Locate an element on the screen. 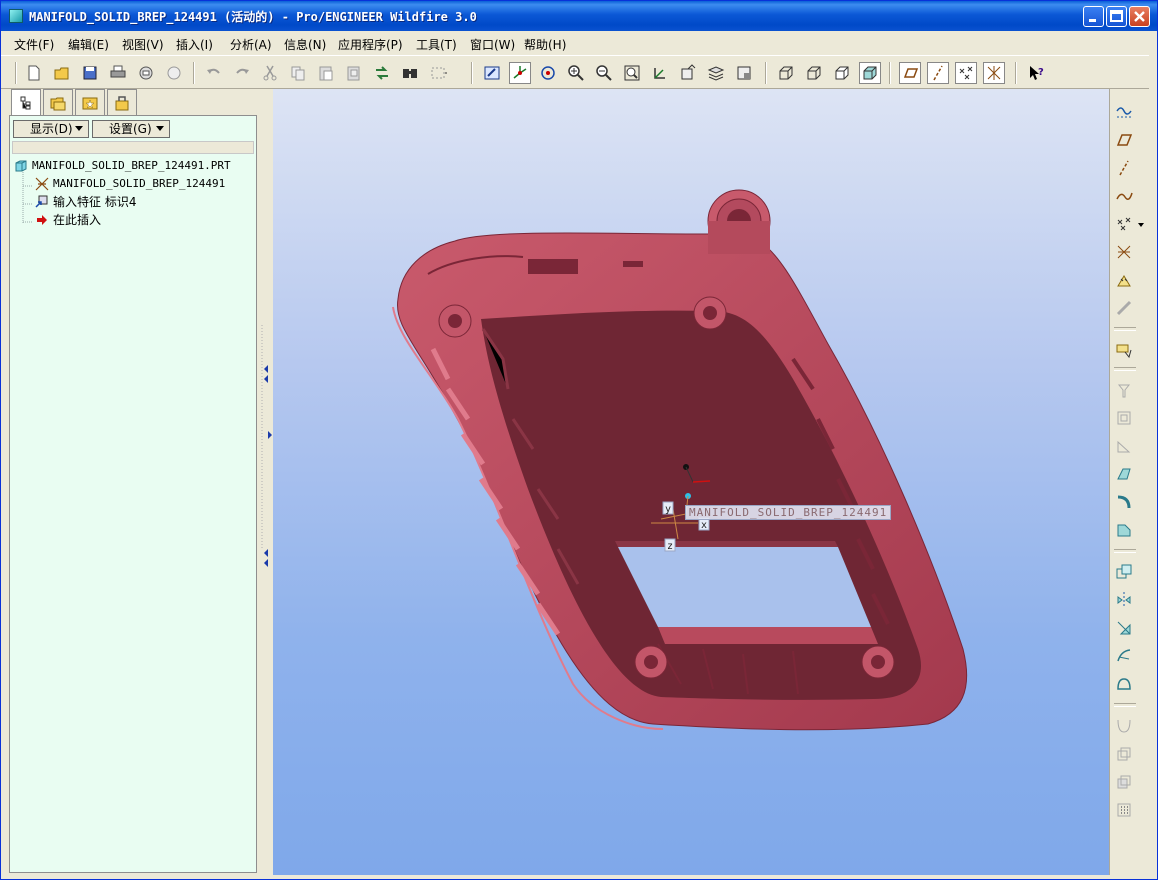 This screenshot has width=1170, height=892. model-tree-tab is located at coordinates (26, 102).